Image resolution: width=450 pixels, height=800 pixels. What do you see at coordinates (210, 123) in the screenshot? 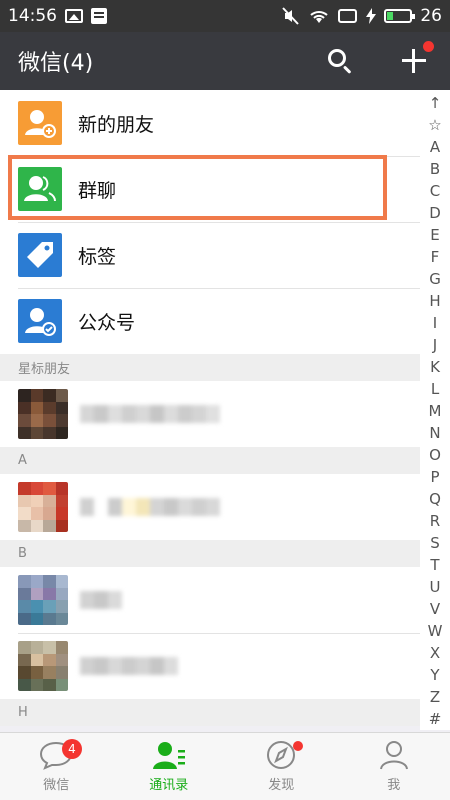
I see `new-friends-item: 新的朋友` at bounding box center [210, 123].